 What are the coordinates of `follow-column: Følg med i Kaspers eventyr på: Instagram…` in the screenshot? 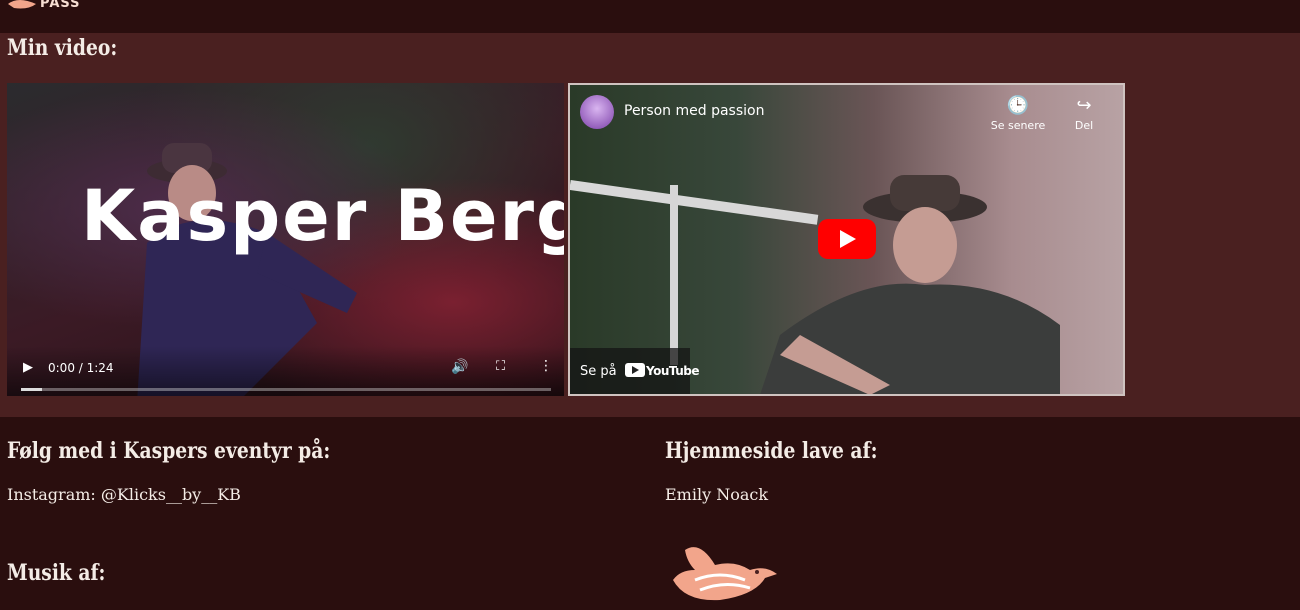 It's located at (197, 471).